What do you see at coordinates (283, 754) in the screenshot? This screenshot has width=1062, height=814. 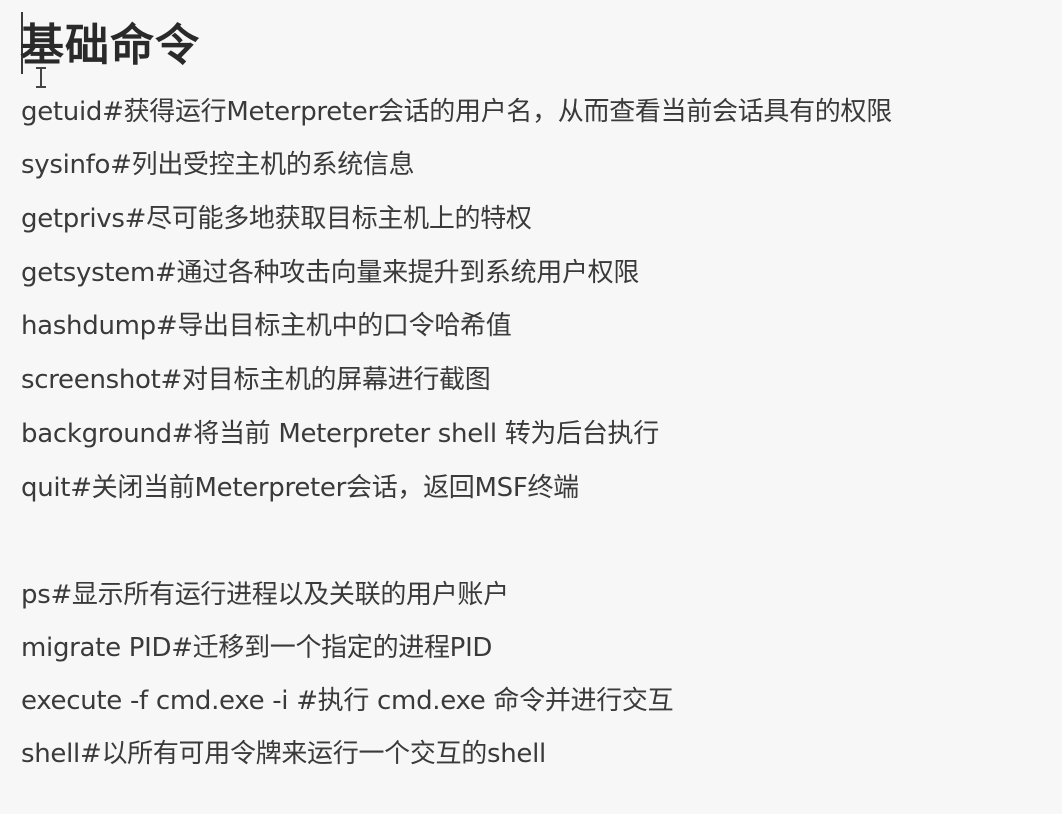 I see `command-line-shell: shell#以所有可用令牌来运行一个交互的shell` at bounding box center [283, 754].